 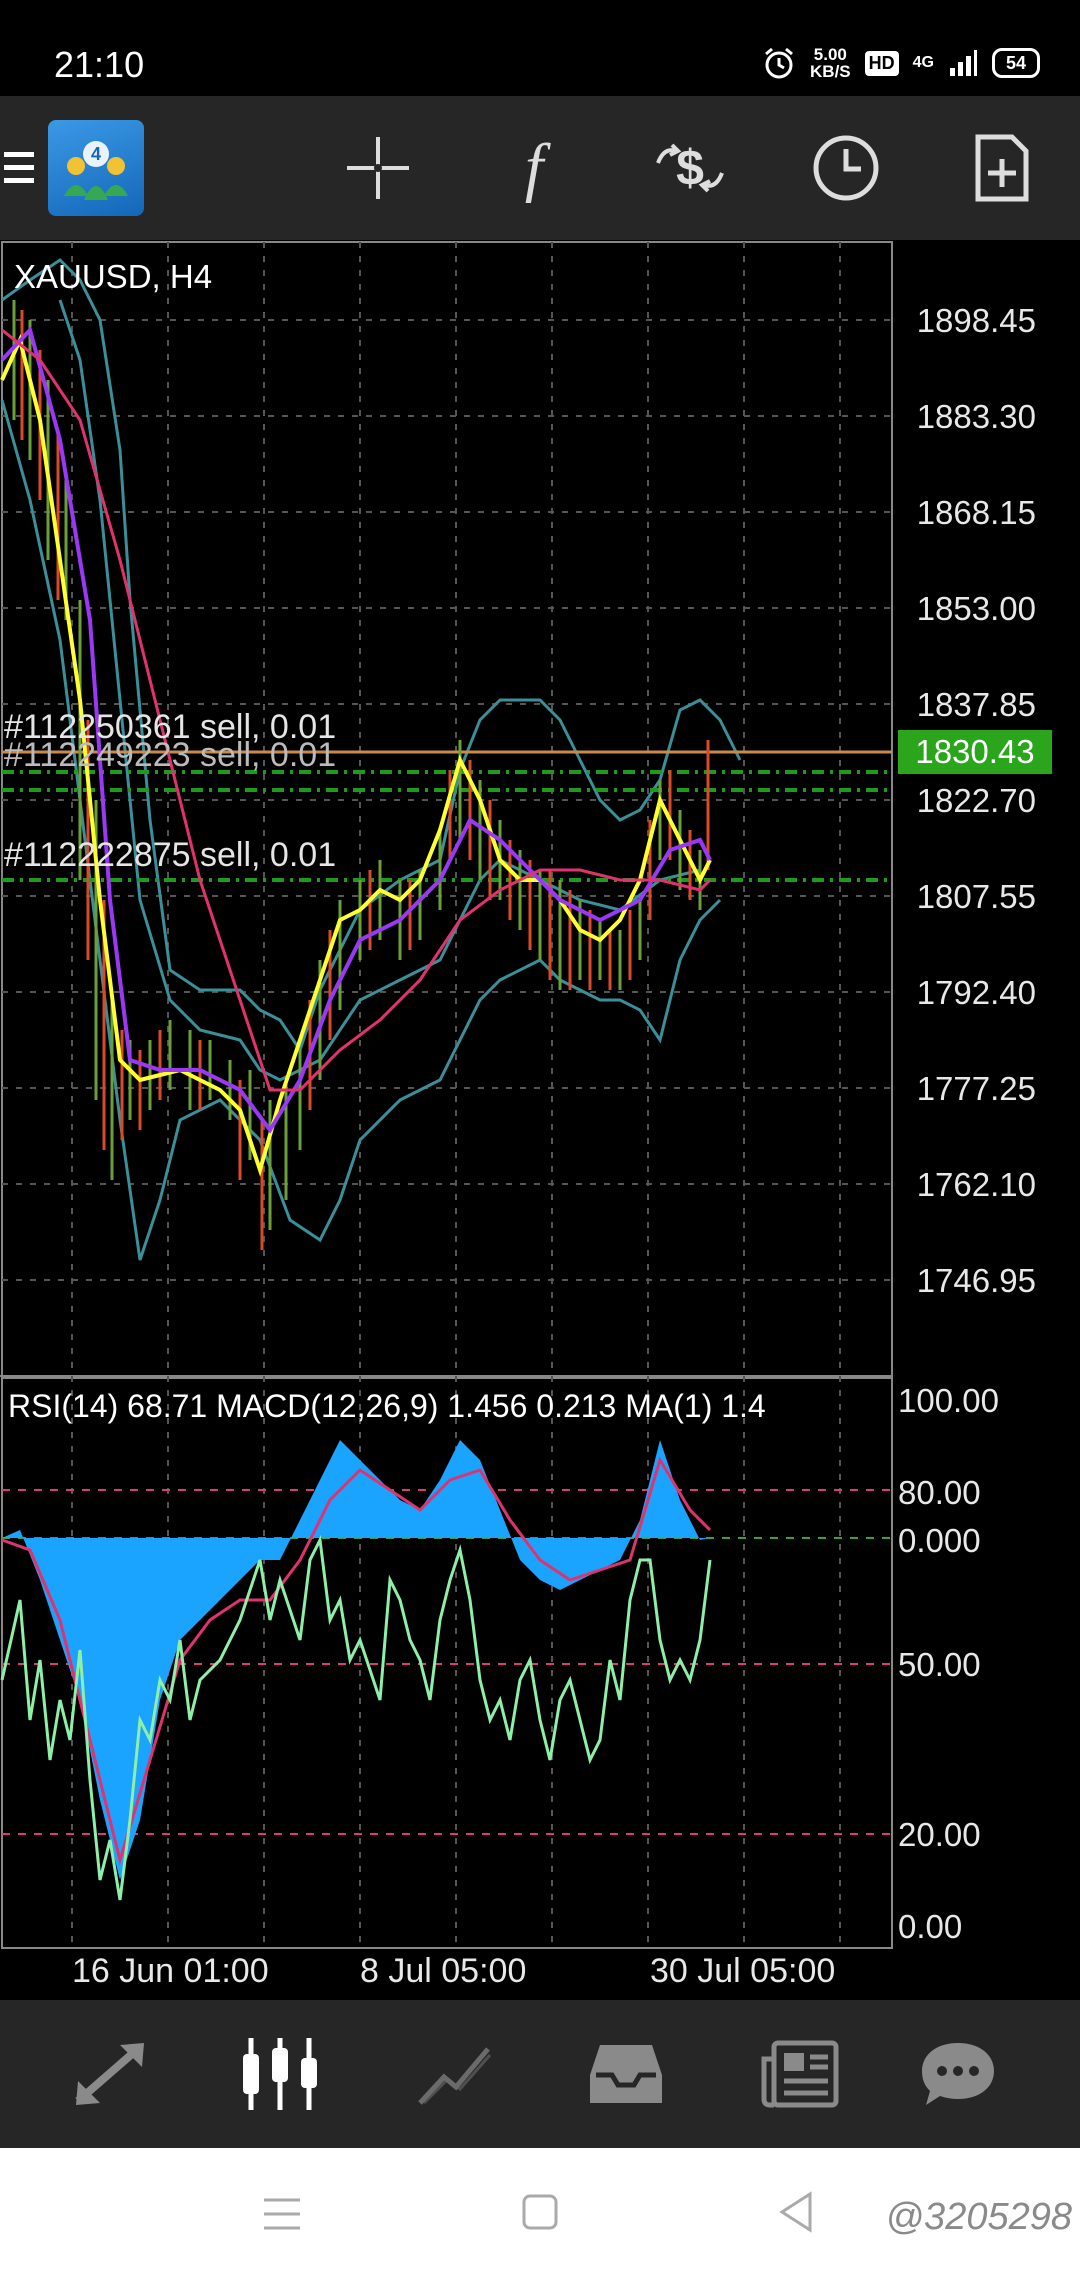 I want to click on status-bar: 21:10 5.00 KB/S HD 4G 54, so click(x=540, y=48).